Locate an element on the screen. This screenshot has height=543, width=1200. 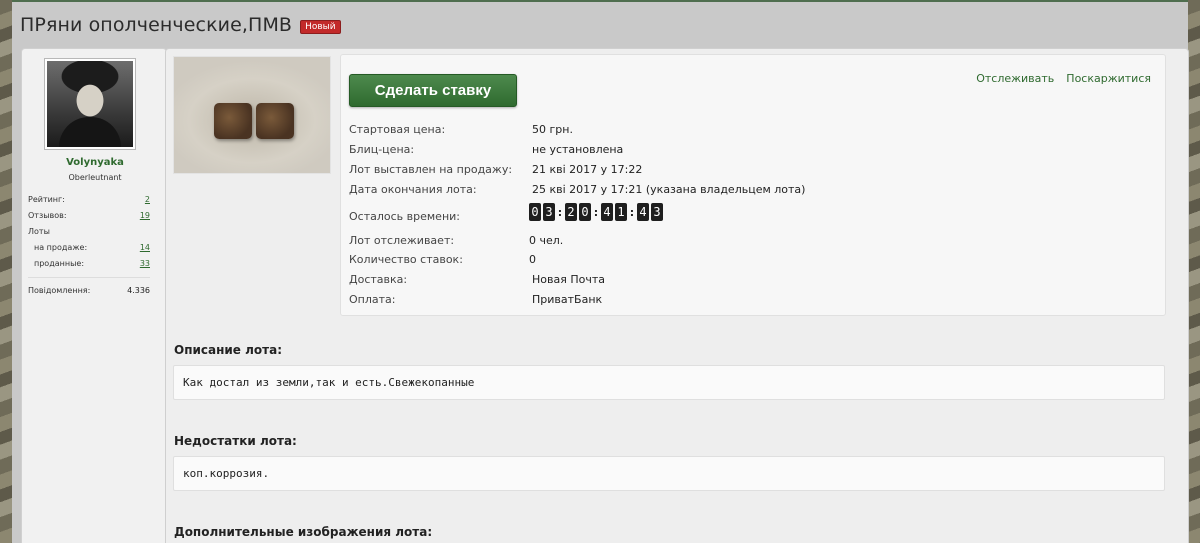
background-right is located at coordinates (1194, 271).